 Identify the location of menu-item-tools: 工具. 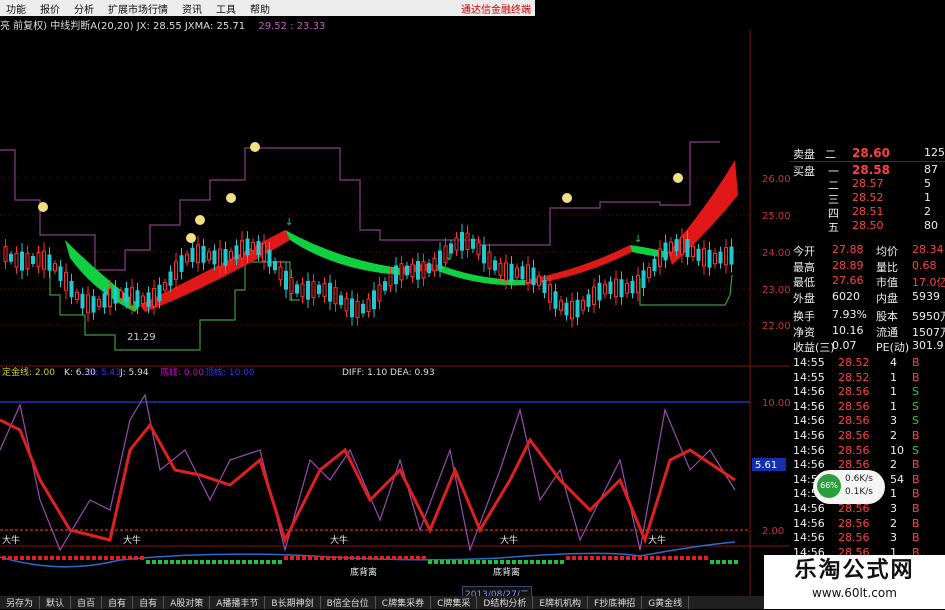
(227, 8).